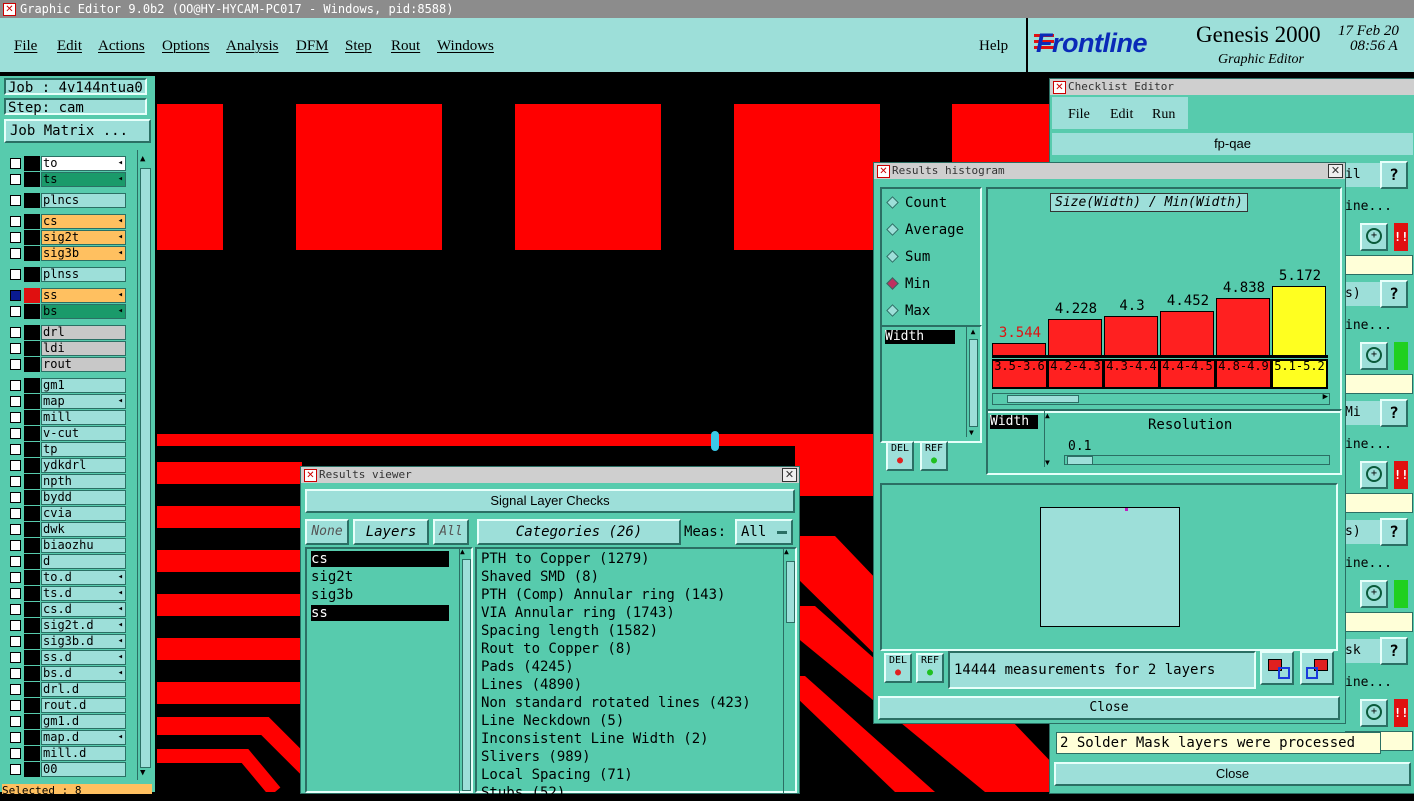 The width and height of the screenshot is (1414, 801). I want to click on checklist-menu-file: File, so click(1079, 115).